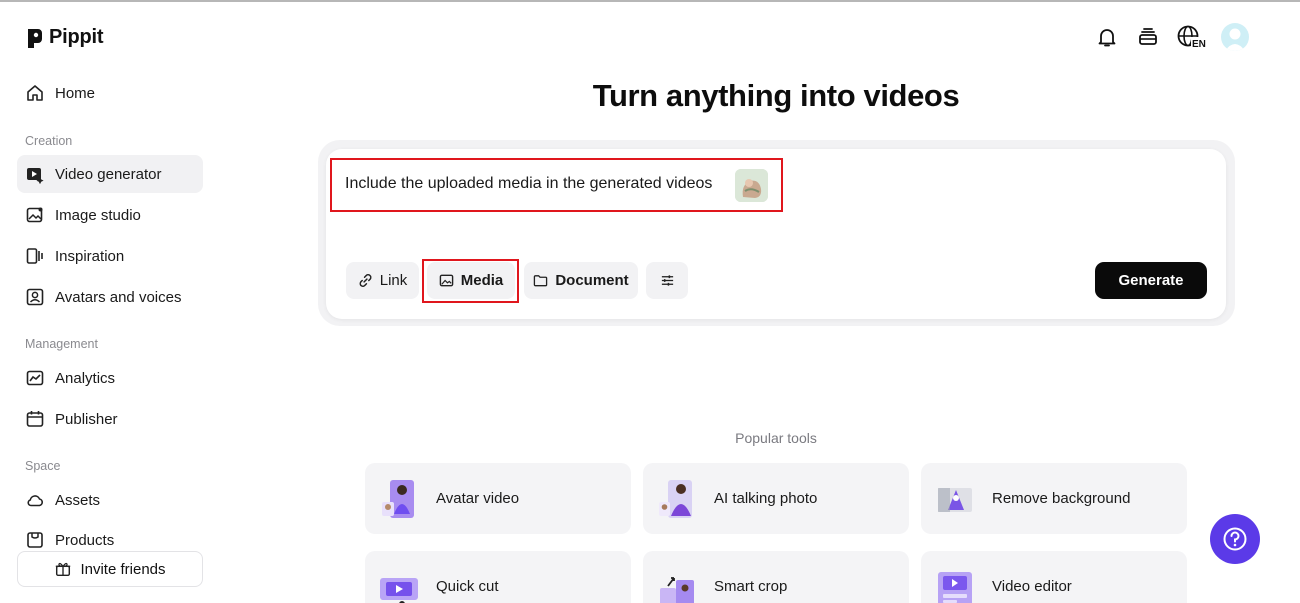 This screenshot has height=603, width=1300. What do you see at coordinates (85, 378) in the screenshot?
I see `sidebar-item-label: Analytics` at bounding box center [85, 378].